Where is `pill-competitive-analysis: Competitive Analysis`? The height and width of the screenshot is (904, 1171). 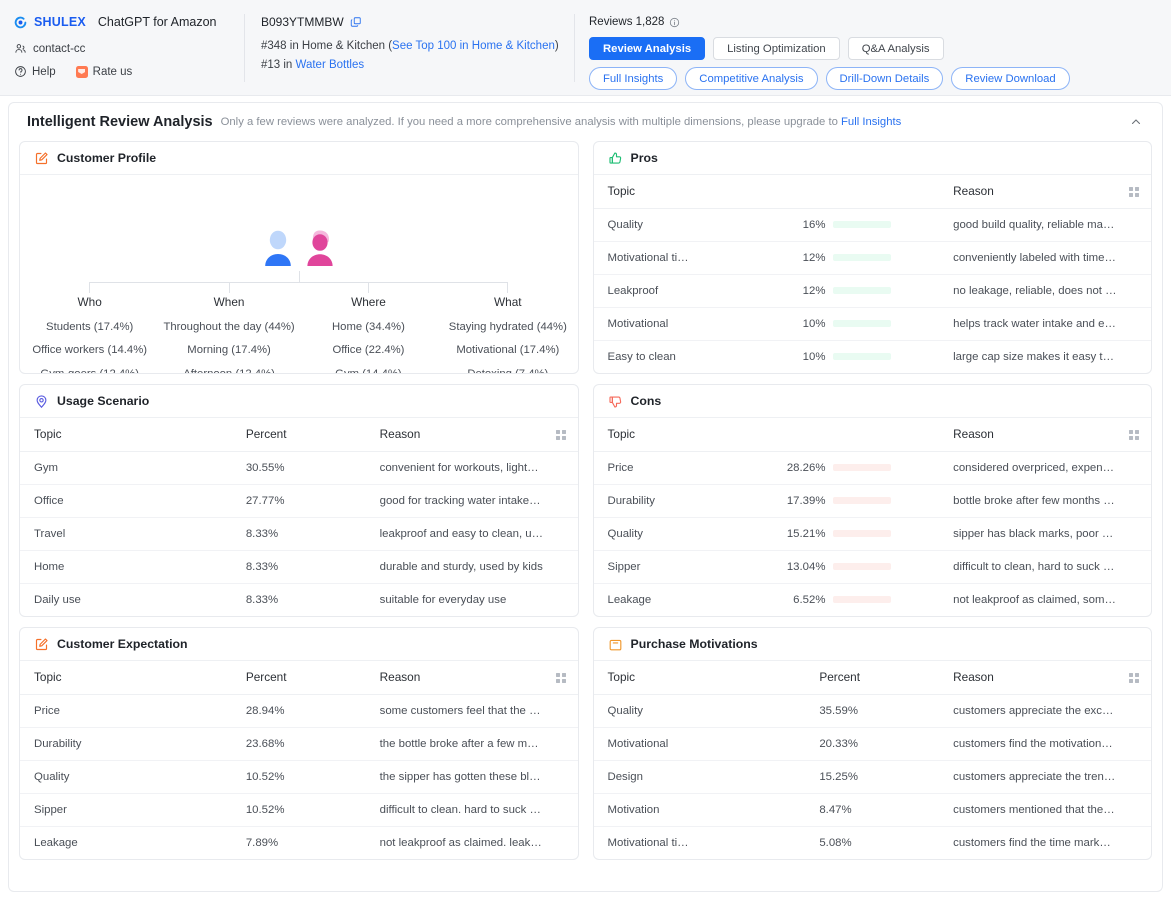
pill-competitive-analysis: Competitive Analysis is located at coordinates (751, 78).